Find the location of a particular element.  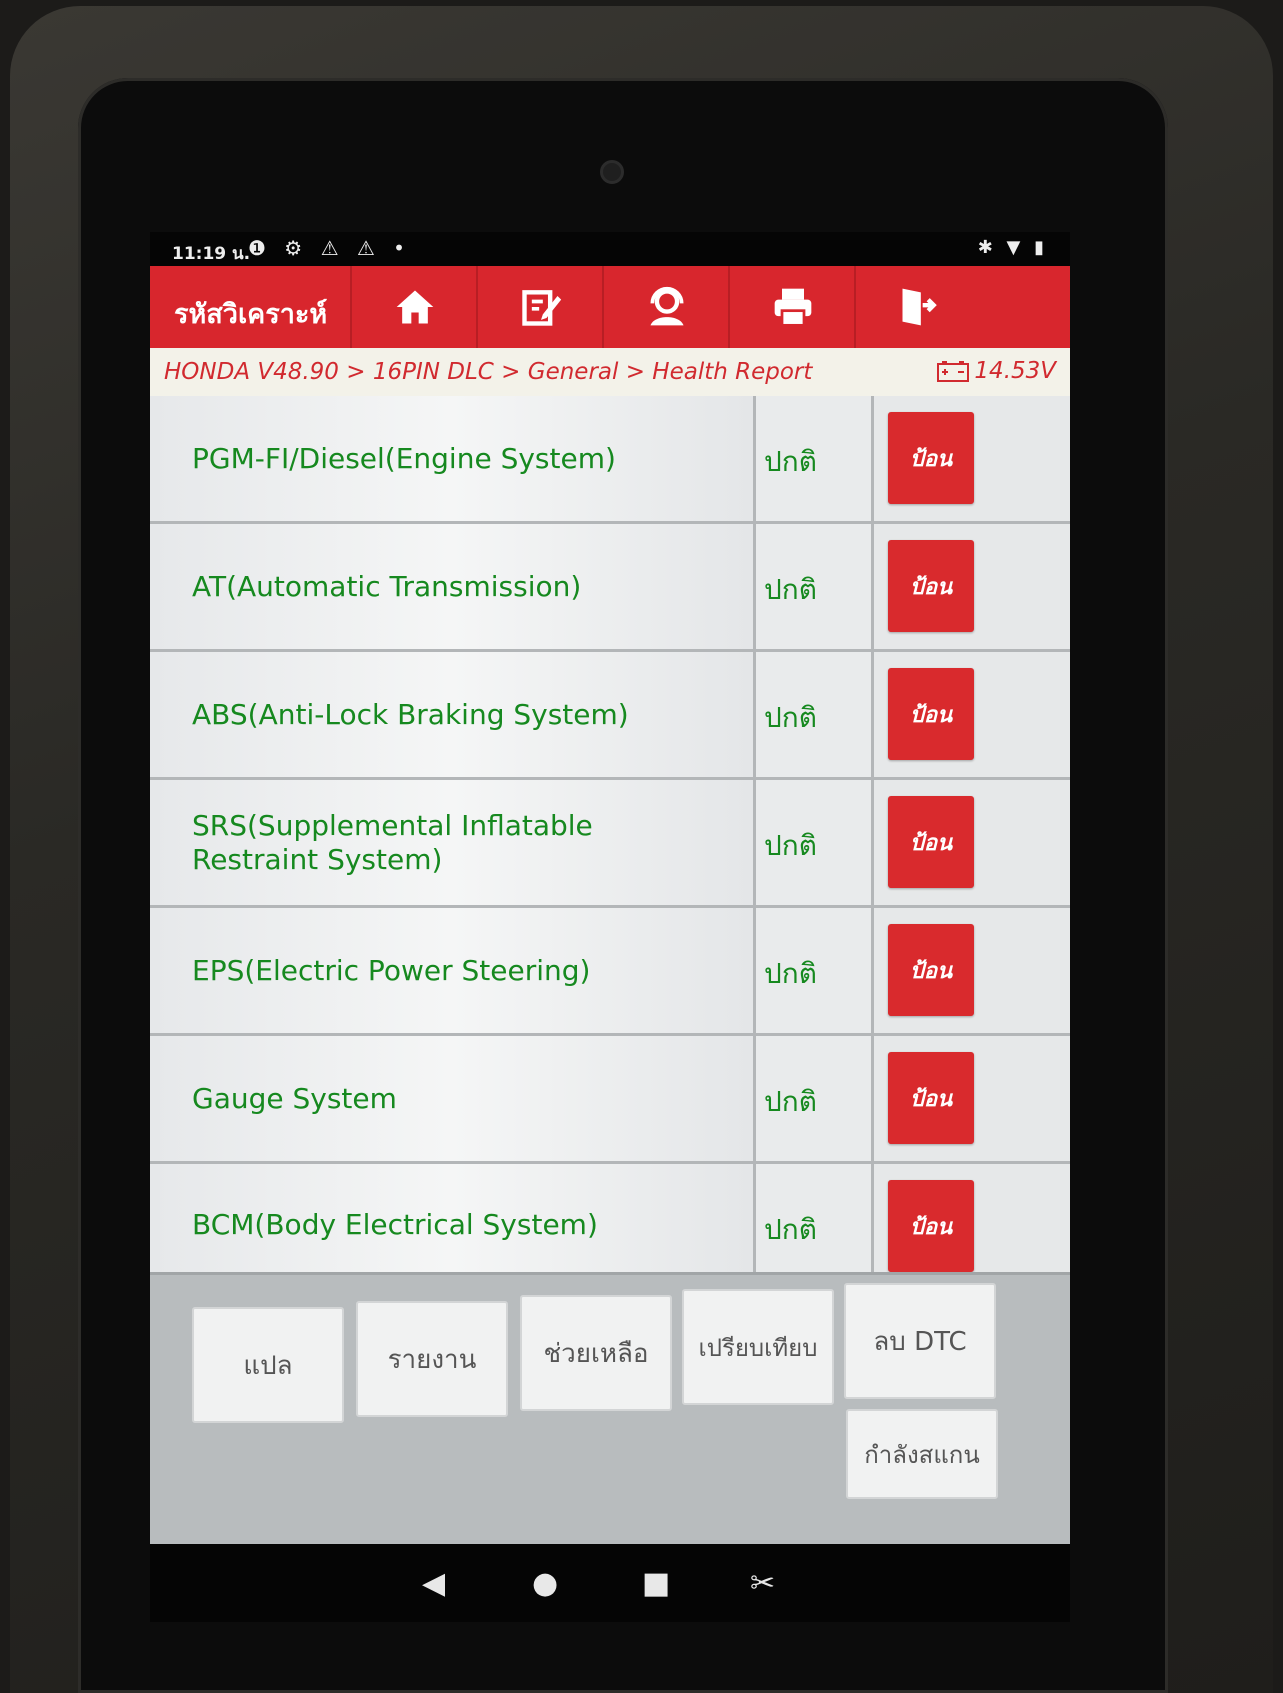

system-name-cell: PGM-FI/Diesel(Engine System) is located at coordinates (453, 458).